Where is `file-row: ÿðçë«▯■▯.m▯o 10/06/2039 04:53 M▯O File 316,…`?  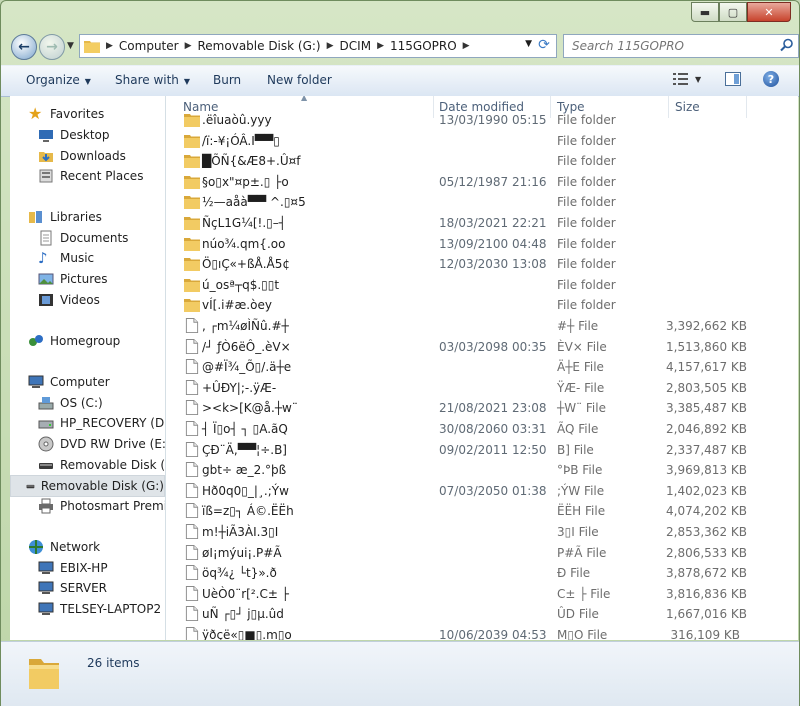 file-row: ÿðçë«▯■▯.m▯o 10/06/2039 04:53 M▯O File 316,… is located at coordinates (482, 632).